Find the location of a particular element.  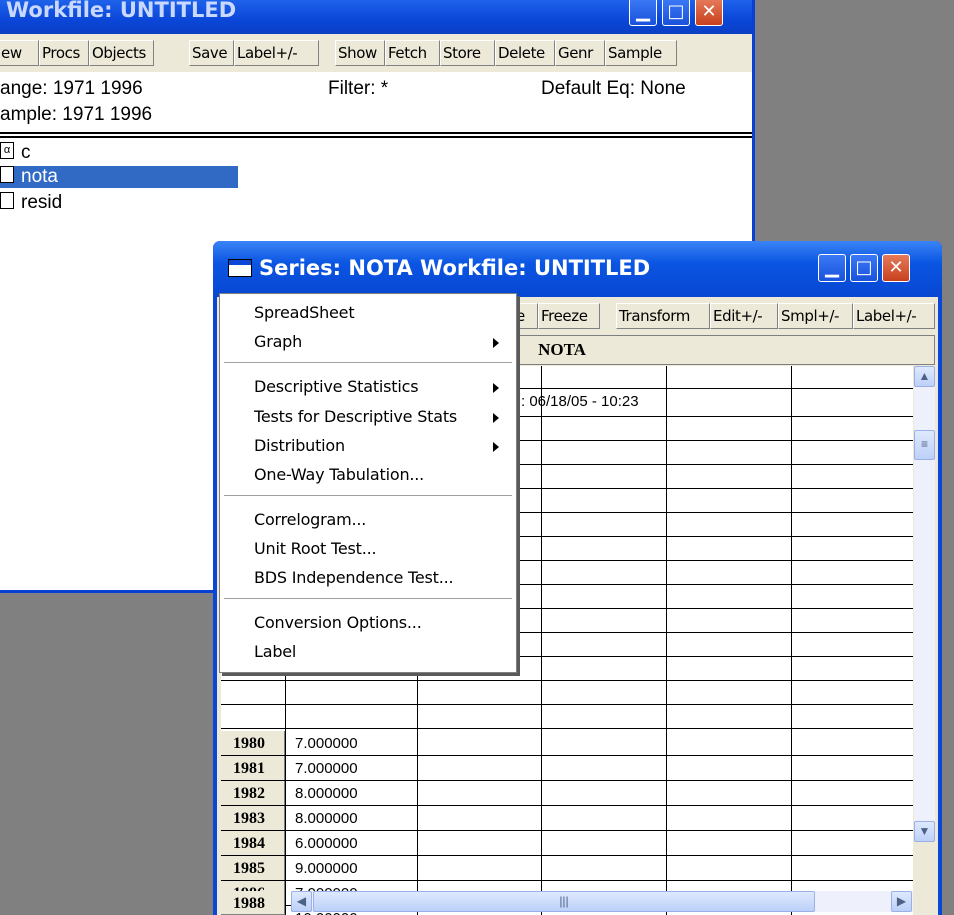

row-label: 1981 is located at coordinates (253, 768).